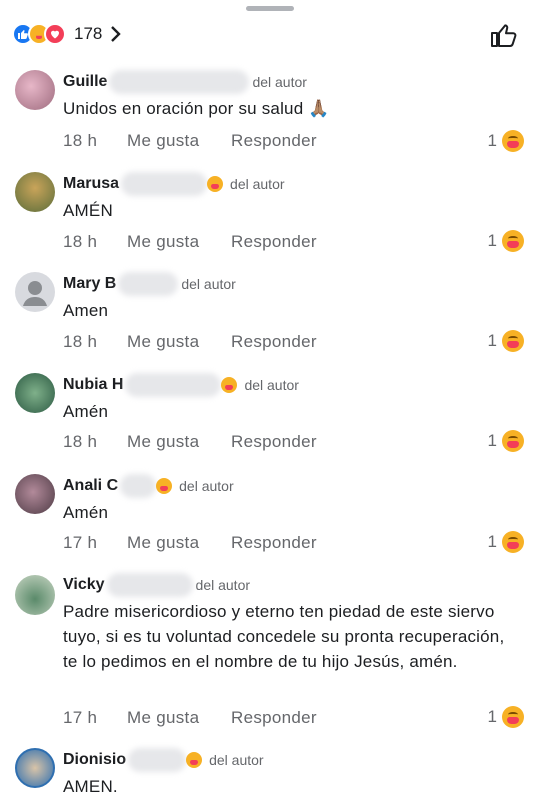 This screenshot has width=540, height=806. Describe the element at coordinates (270, 8) in the screenshot. I see `drag-handle` at that location.